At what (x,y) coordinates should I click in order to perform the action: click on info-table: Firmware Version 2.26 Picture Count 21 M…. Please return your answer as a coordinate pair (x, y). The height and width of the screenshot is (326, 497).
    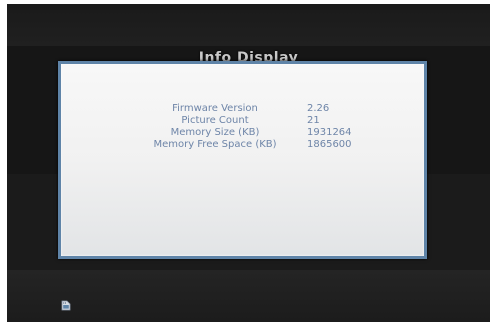
    Looking at the image, I should click on (243, 127).